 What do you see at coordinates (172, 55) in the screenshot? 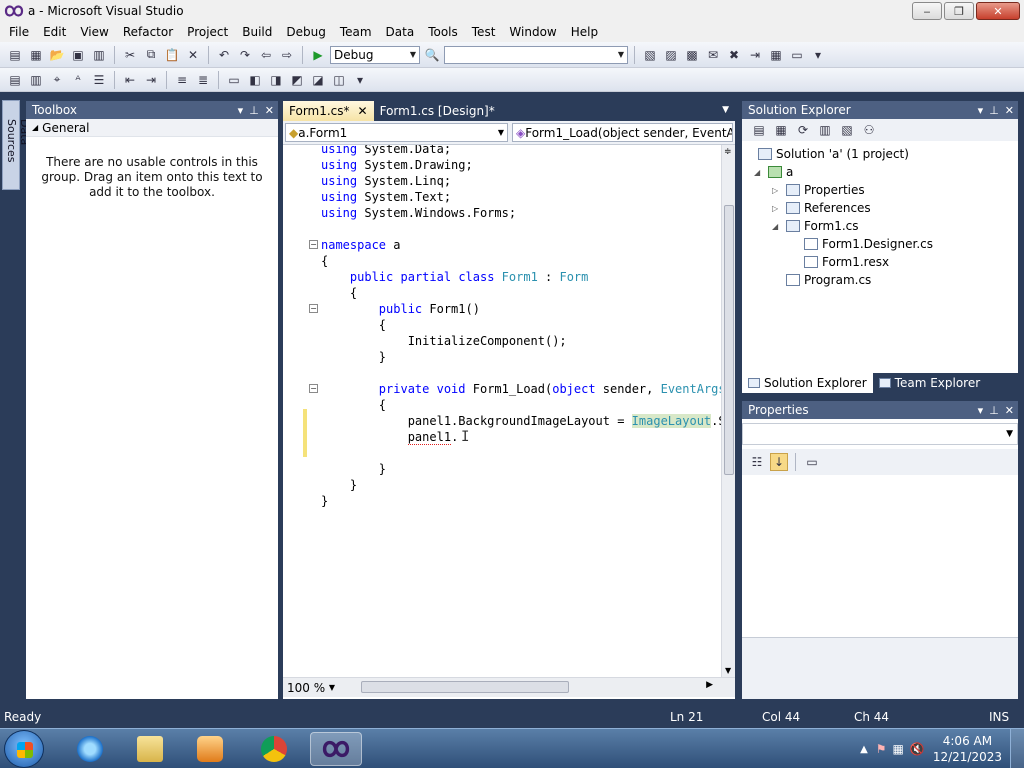
I see `paste-icon: 📋` at bounding box center [172, 55].